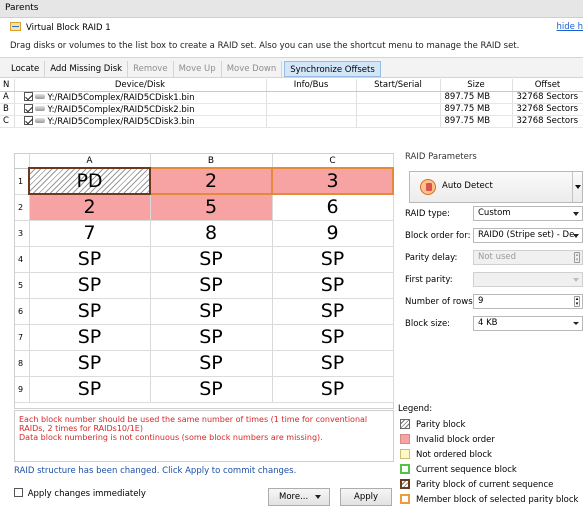 The height and width of the screenshot is (512, 583). What do you see at coordinates (89, 181) in the screenshot?
I see `grid-cell: PD` at bounding box center [89, 181].